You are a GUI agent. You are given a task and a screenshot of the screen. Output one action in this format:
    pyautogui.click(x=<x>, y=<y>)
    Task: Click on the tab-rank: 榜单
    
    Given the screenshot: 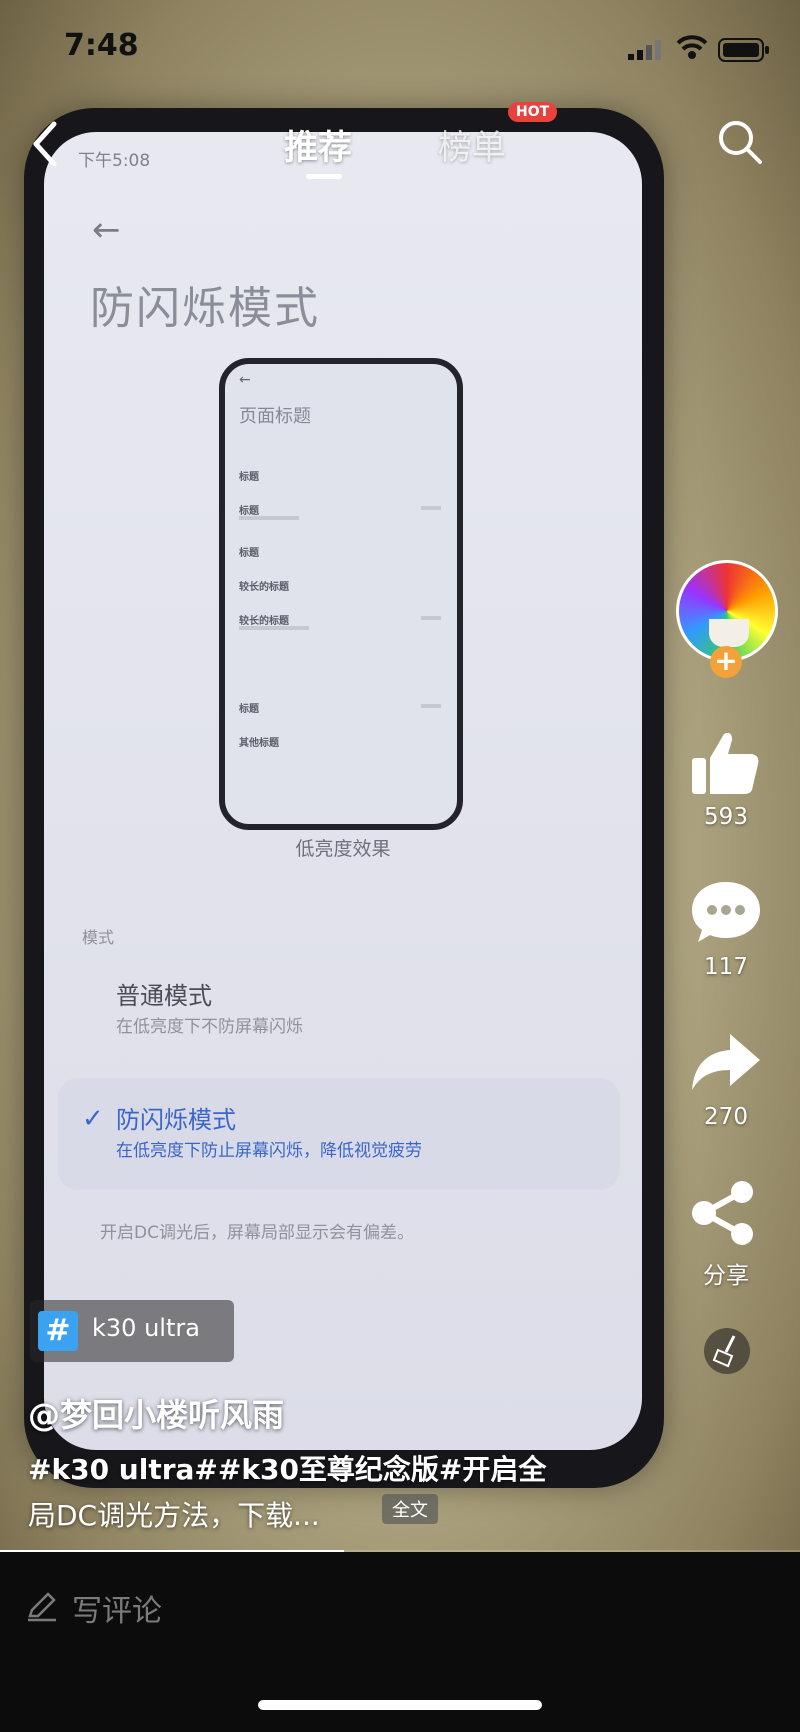 What is the action you would take?
    pyautogui.click(x=472, y=144)
    